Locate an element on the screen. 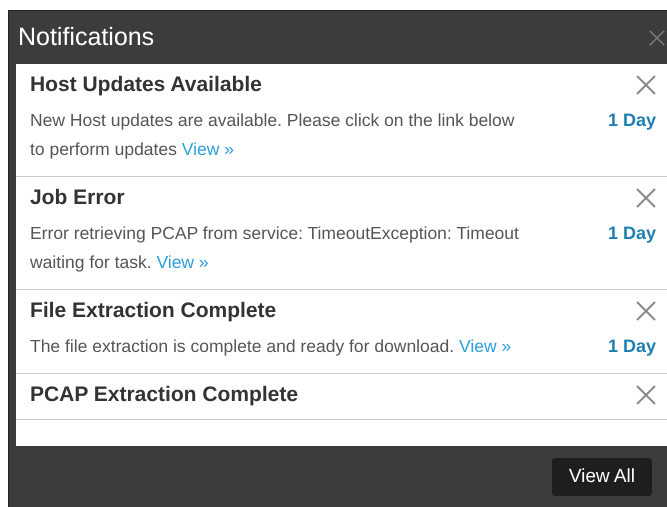 The width and height of the screenshot is (667, 507). notification-message: The file extraction is complete and ready for download. View » is located at coordinates (271, 346).